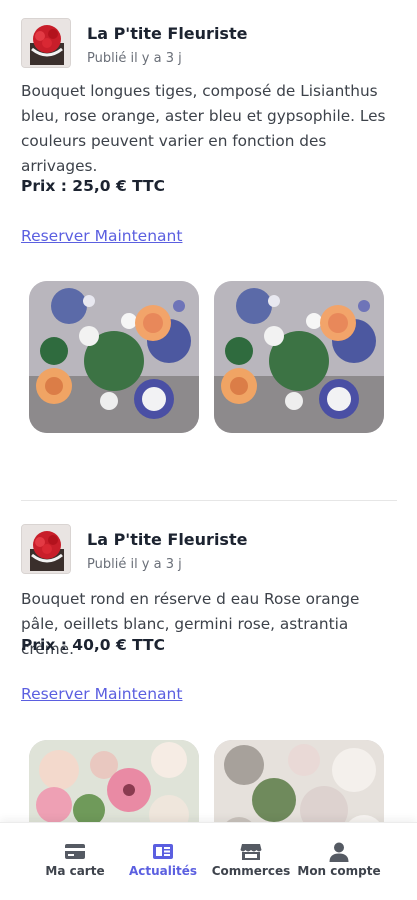 The width and height of the screenshot is (417, 900). Describe the element at coordinates (208, 861) in the screenshot. I see `bottom-navigation: Ma carte Actualités Commerces Mon compte` at that location.